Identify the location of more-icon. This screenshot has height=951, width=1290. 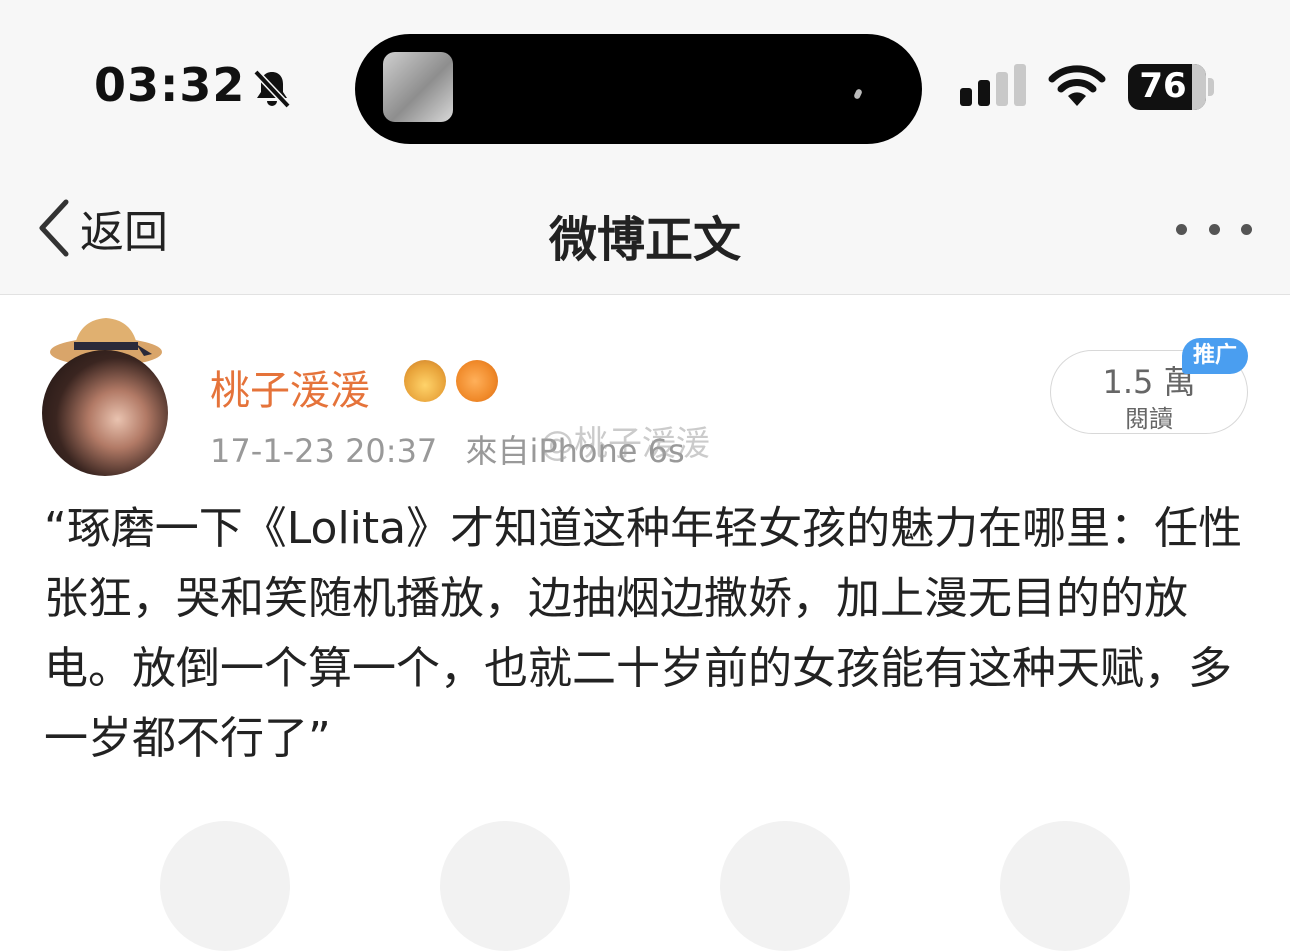
(1181, 229).